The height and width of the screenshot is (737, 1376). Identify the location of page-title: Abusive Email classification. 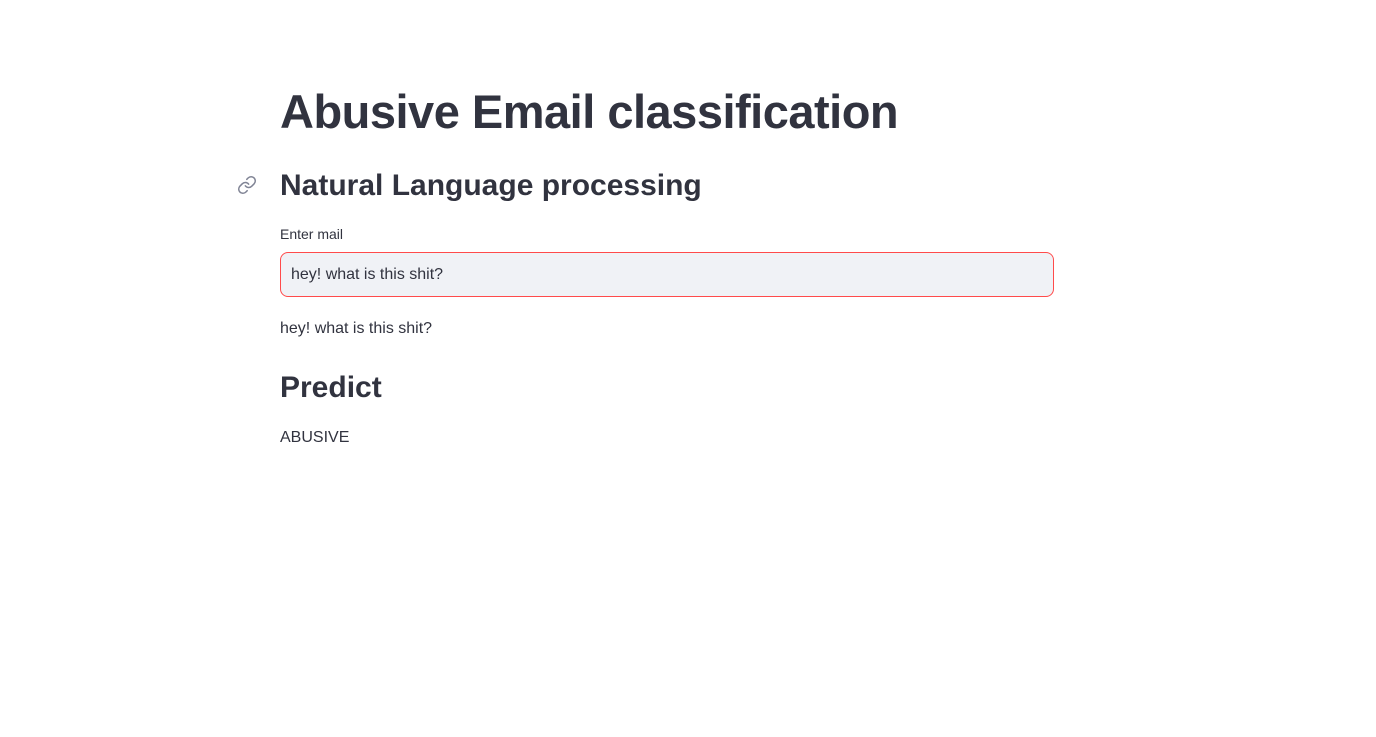
(589, 111).